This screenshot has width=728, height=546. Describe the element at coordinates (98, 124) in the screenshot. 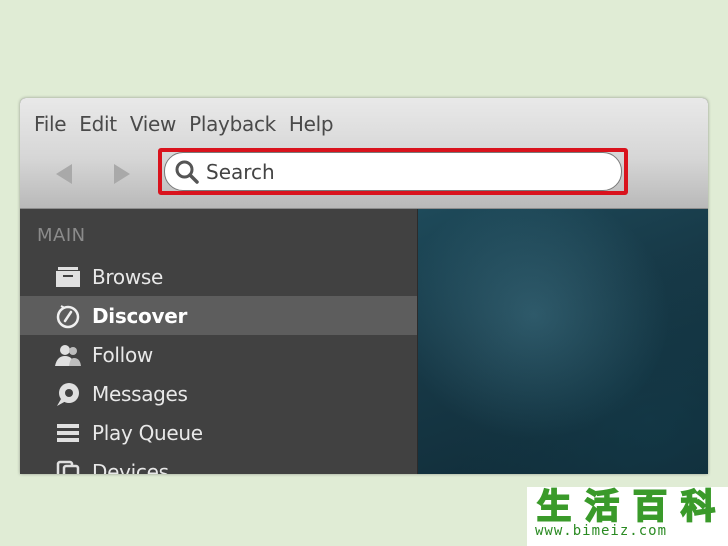

I see `menu-edit: Edit` at that location.